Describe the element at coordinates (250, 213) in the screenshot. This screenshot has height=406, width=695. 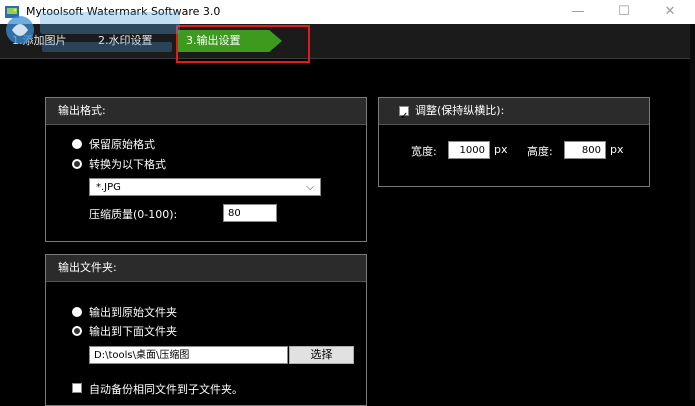
I see `quality-input: 80` at that location.